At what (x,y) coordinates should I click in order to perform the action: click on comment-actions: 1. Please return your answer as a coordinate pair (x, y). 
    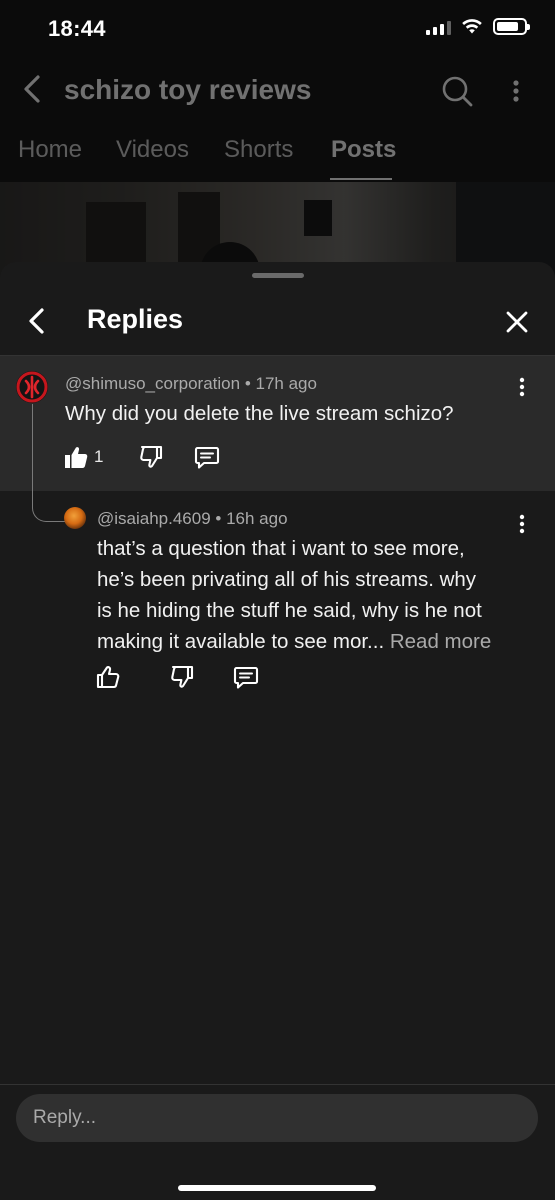
    Looking at the image, I should click on (141, 457).